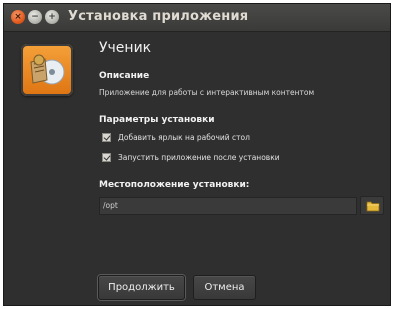 This screenshot has height=309, width=394. Describe the element at coordinates (18, 17) in the screenshot. I see `close-icon: ×` at that location.